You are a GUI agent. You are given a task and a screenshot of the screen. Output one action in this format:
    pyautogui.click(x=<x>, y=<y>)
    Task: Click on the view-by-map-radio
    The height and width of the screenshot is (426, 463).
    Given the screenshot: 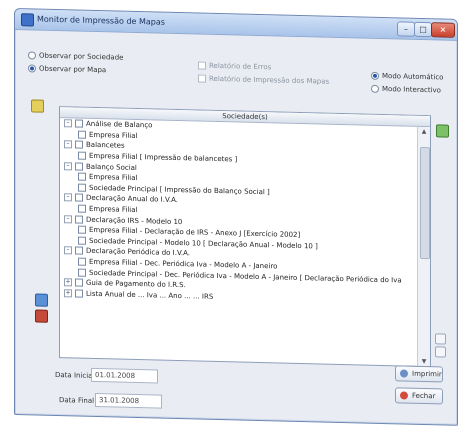 What is the action you would take?
    pyautogui.click(x=32, y=68)
    